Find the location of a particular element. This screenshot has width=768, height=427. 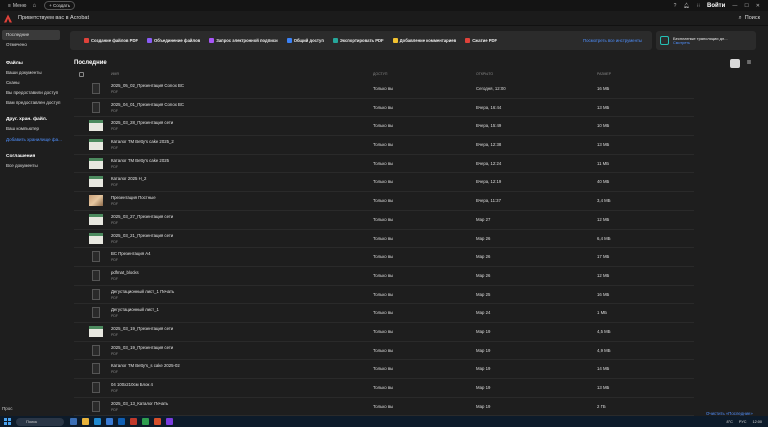

tool-button: Общий доступ is located at coordinates (305, 40).